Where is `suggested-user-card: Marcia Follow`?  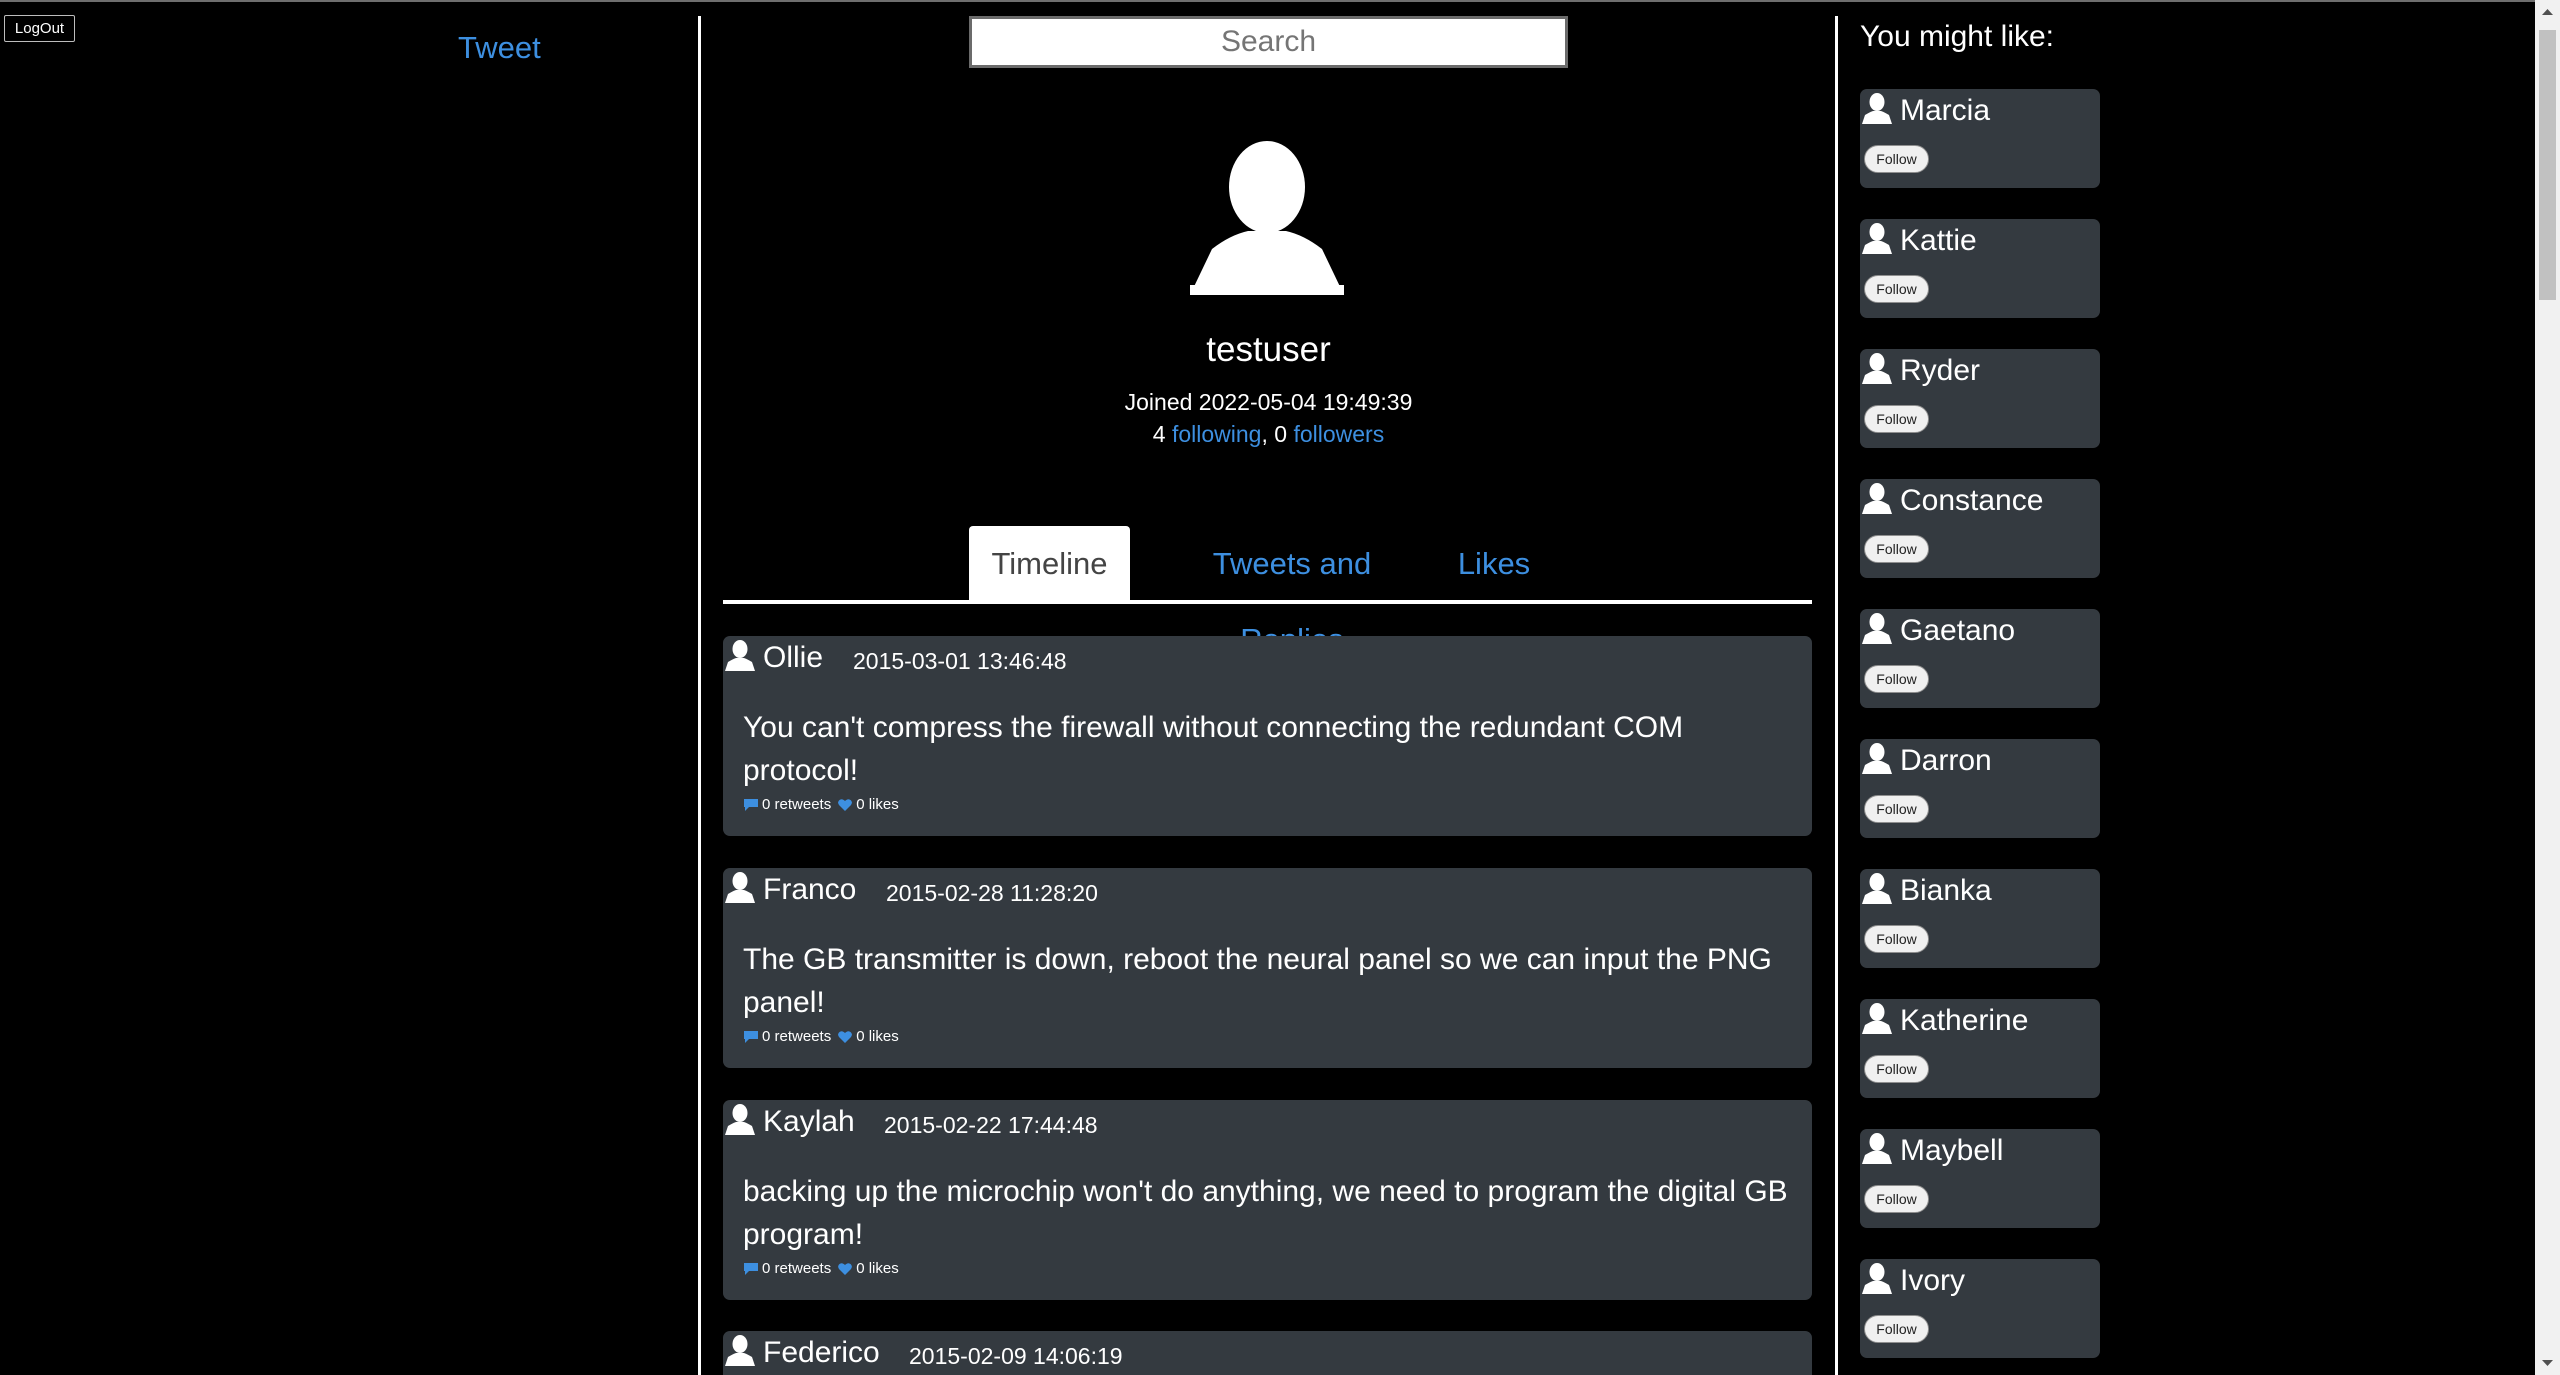 suggested-user-card: Marcia Follow is located at coordinates (1980, 138).